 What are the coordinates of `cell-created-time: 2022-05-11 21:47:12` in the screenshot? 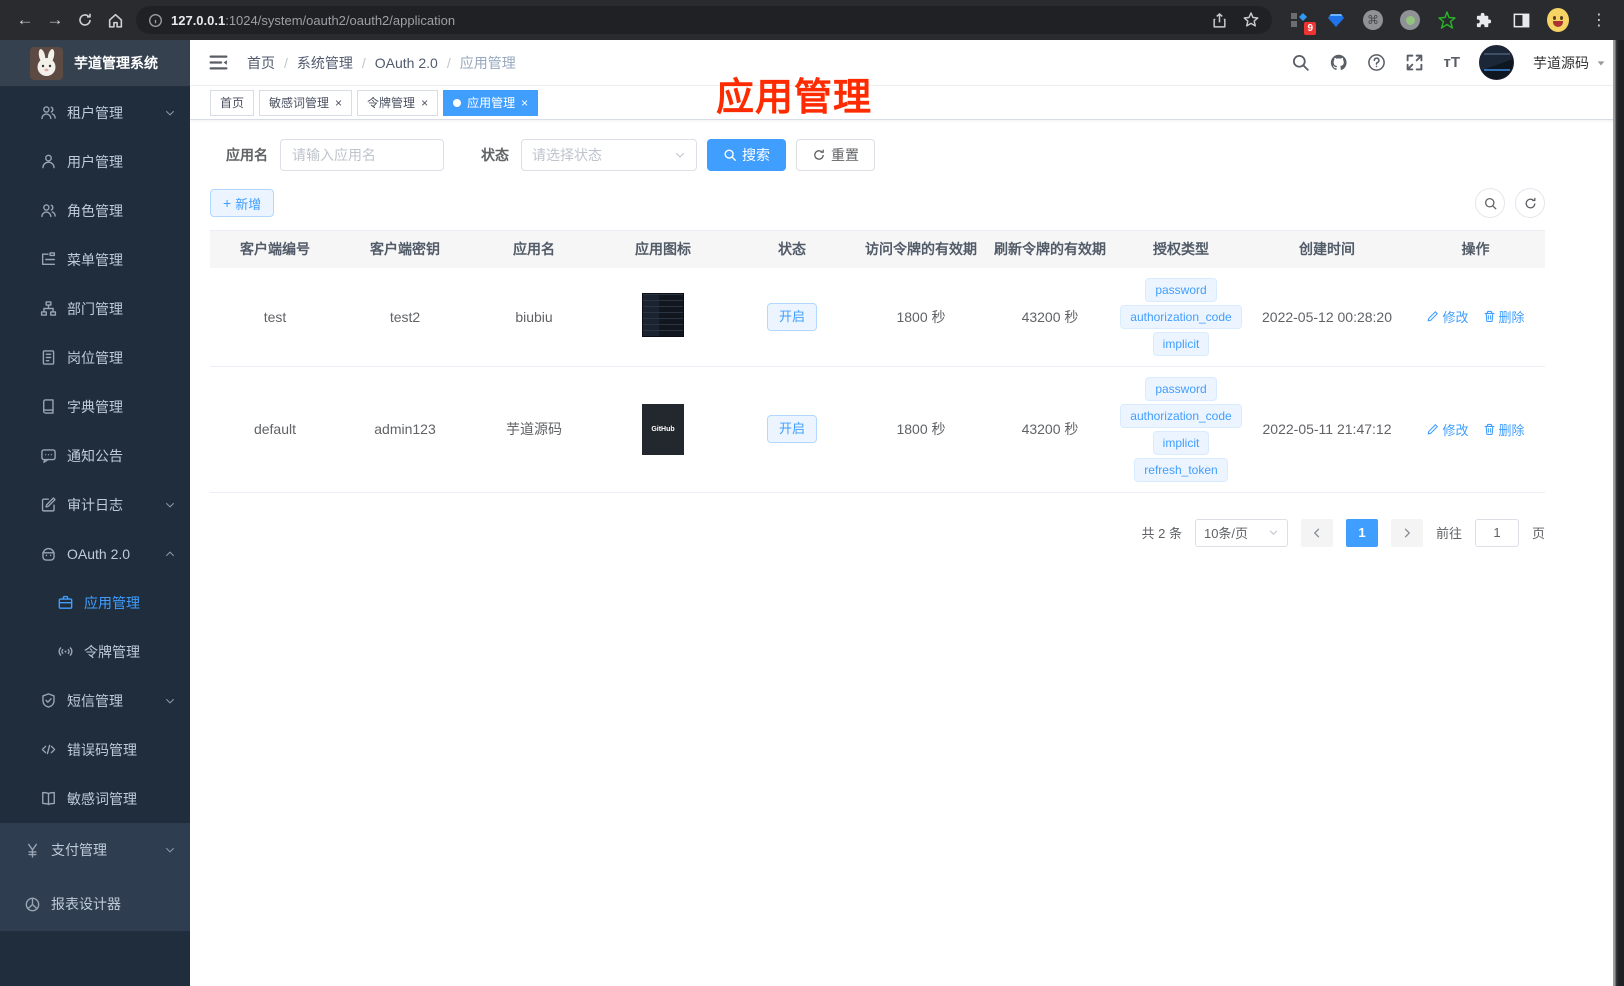 It's located at (1327, 429).